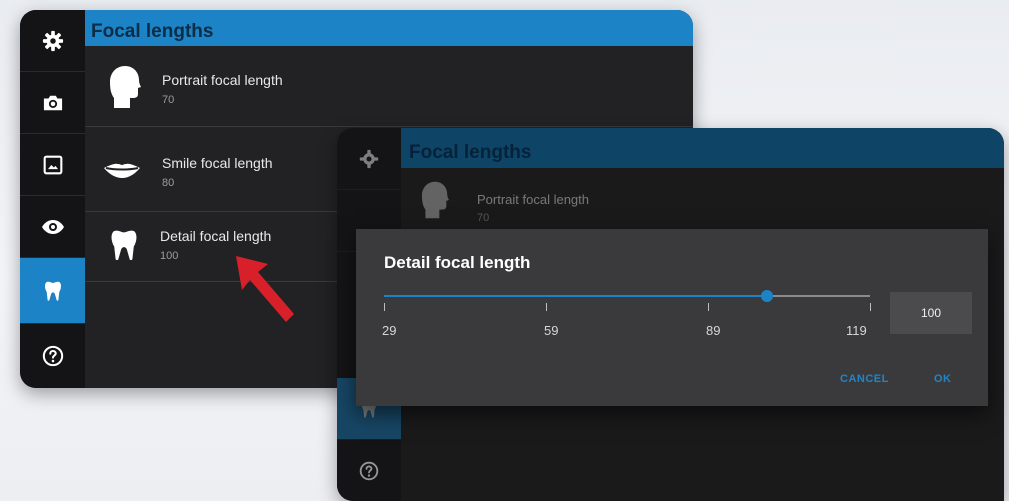 The height and width of the screenshot is (501, 1009). What do you see at coordinates (216, 236) in the screenshot?
I see `item-title: Detail focal length` at bounding box center [216, 236].